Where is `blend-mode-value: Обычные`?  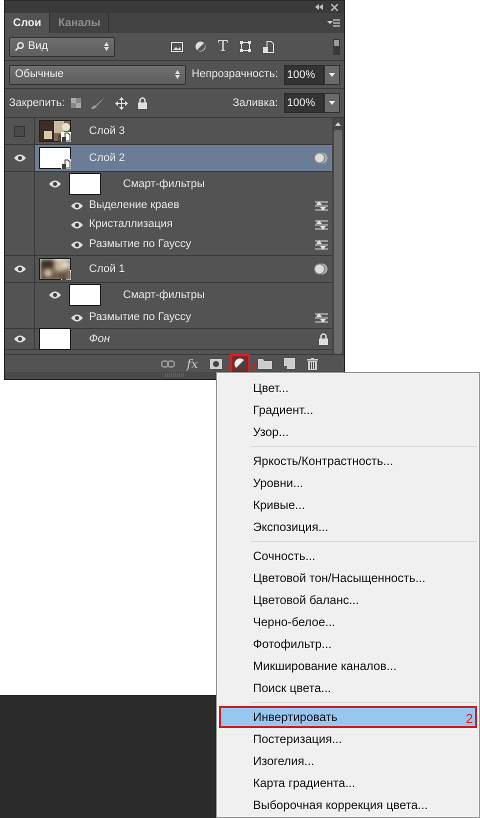
blend-mode-value: Обычные is located at coordinates (39, 74).